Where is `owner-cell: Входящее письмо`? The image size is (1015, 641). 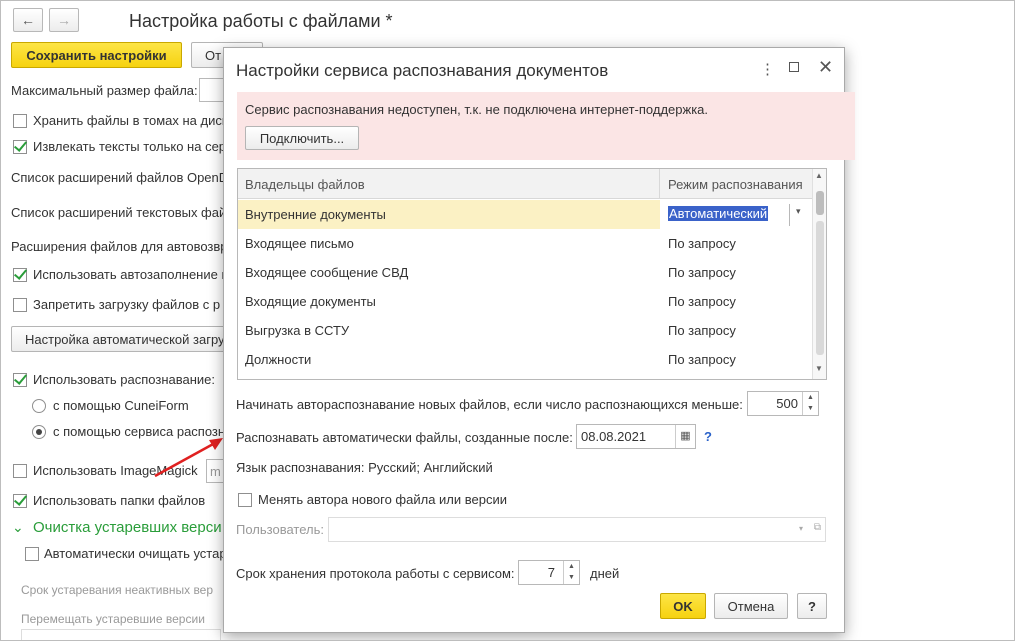 owner-cell: Входящее письмо is located at coordinates (299, 243).